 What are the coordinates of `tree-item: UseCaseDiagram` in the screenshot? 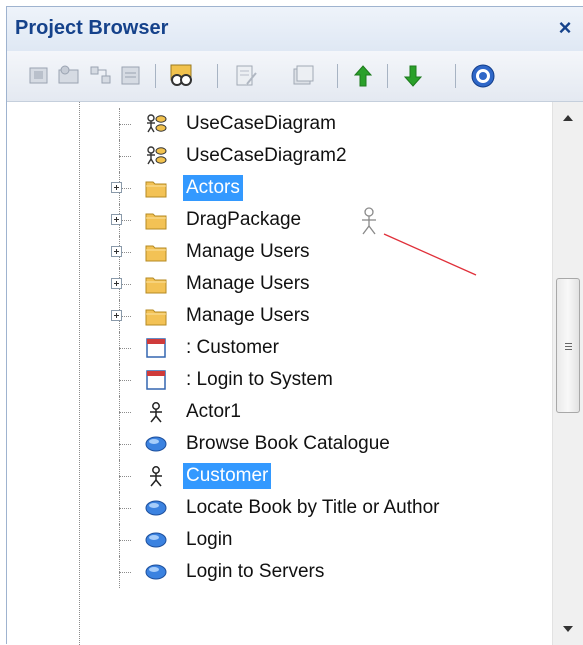 It's located at (279, 124).